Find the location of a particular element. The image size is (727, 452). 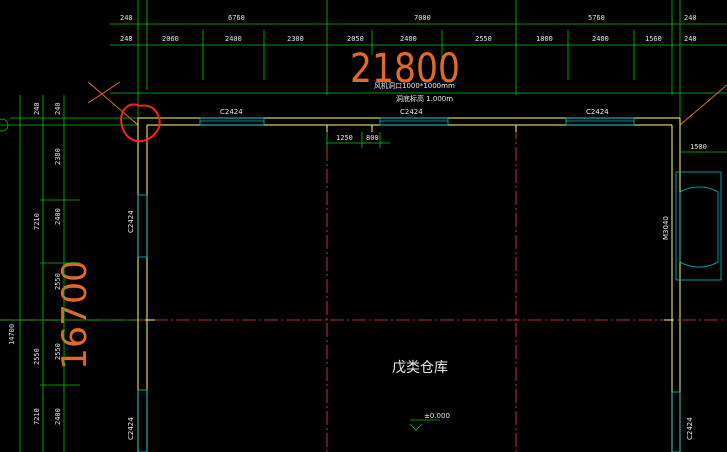

top-dim2-2: 2060 is located at coordinates (170, 39).